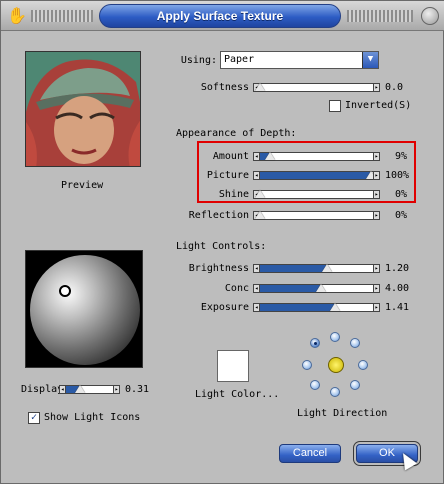 The image size is (444, 484). I want to click on using-select: Paper ▼, so click(299, 60).